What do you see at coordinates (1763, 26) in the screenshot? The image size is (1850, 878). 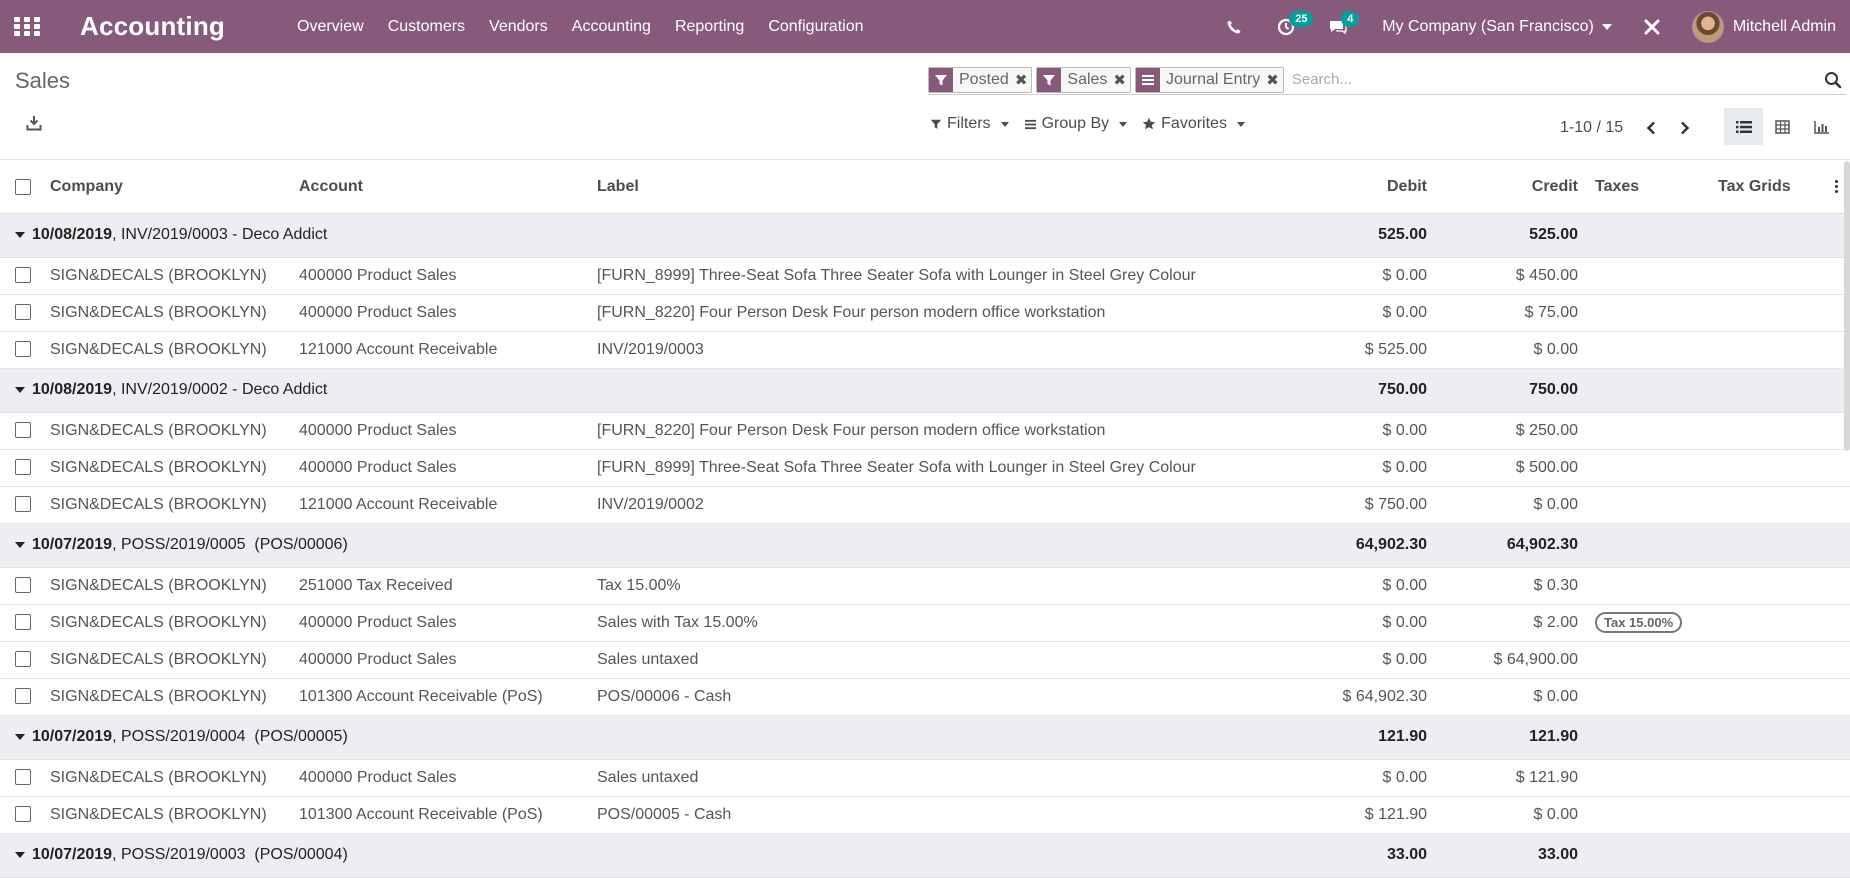 I see `user-menu: Mitchell Admin` at bounding box center [1763, 26].